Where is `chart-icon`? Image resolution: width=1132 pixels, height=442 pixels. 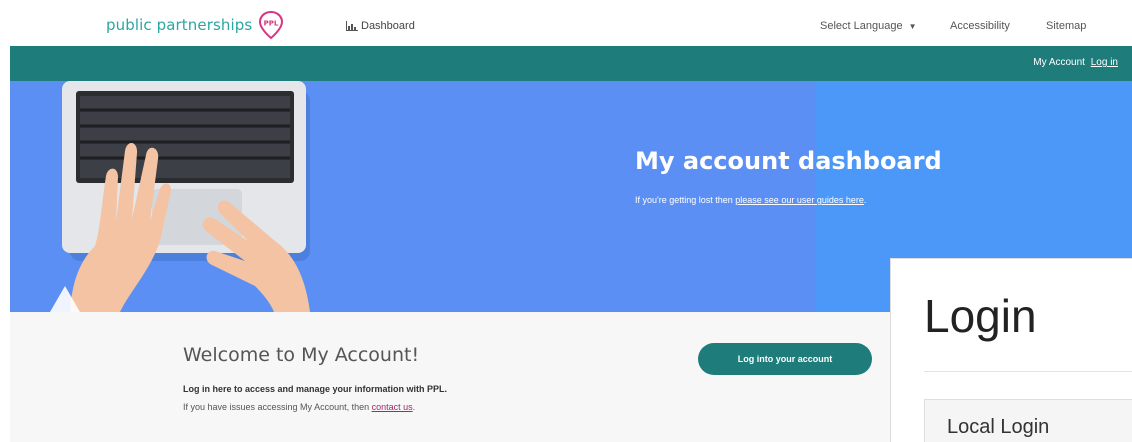 chart-icon is located at coordinates (352, 26).